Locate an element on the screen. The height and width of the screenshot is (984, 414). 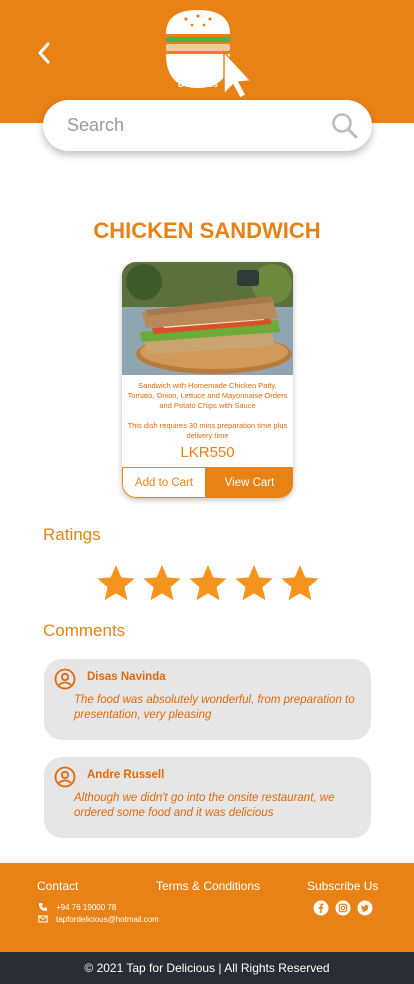
tap-delicious-logo: Tap Delicious is located at coordinates (208, 54).